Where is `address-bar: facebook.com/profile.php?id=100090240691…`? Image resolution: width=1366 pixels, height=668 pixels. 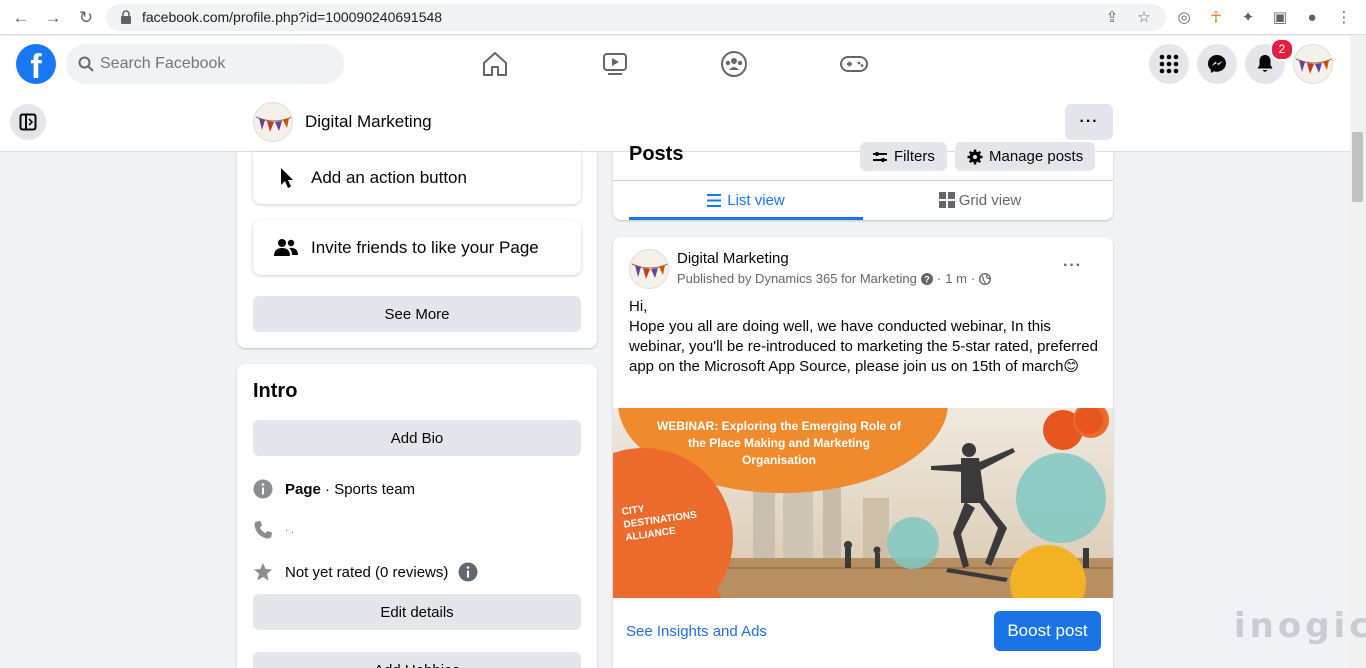 address-bar: facebook.com/profile.php?id=100090240691… is located at coordinates (636, 17).